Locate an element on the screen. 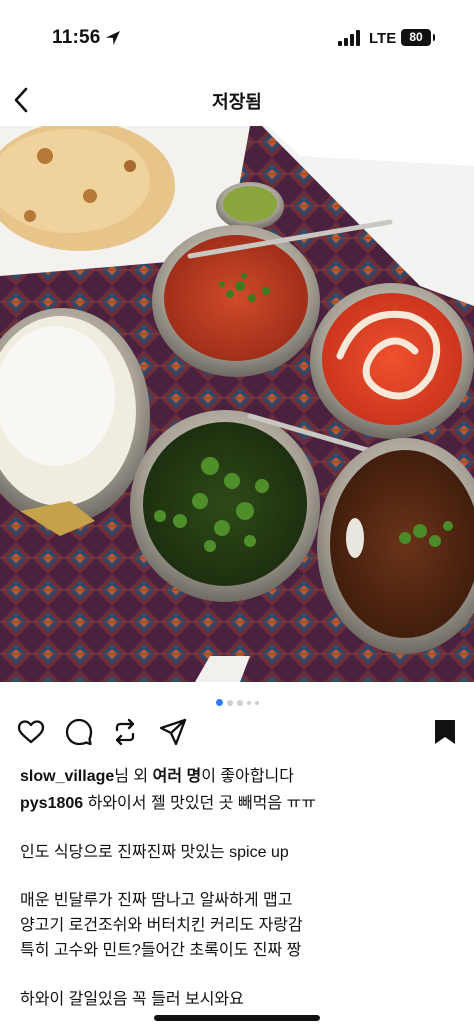 The height and width of the screenshot is (1030, 474). bookmark-icon is located at coordinates (445, 732).